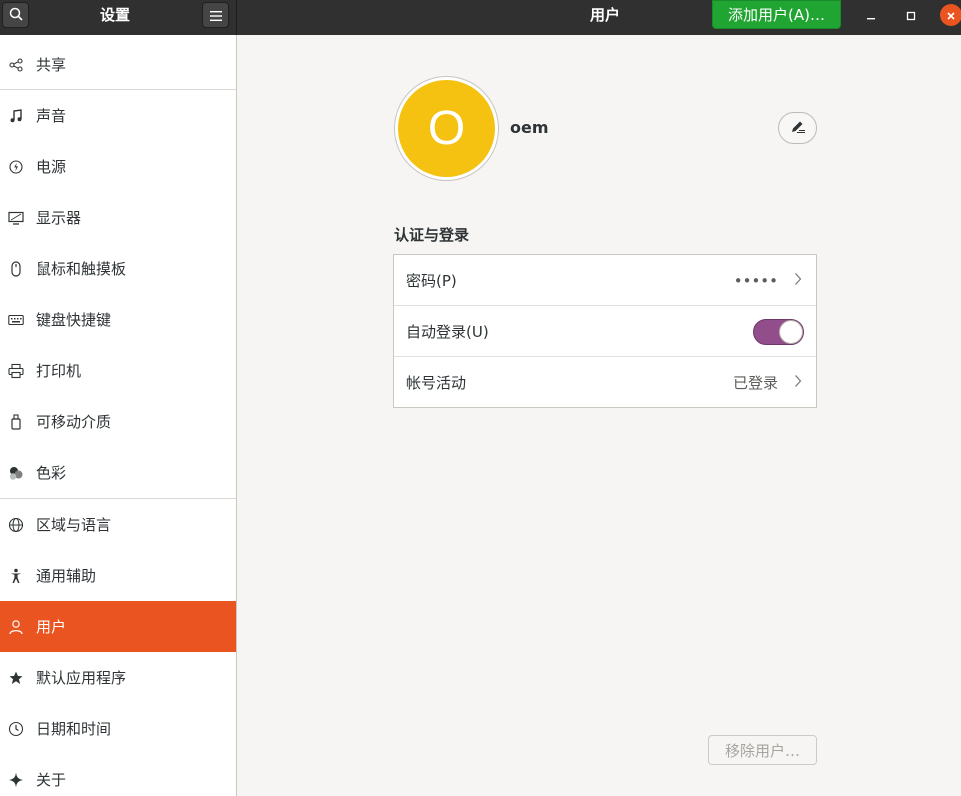 This screenshot has width=961, height=796. What do you see at coordinates (605, 382) in the screenshot?
I see `account-activity-row: 帐号活动 已登录` at bounding box center [605, 382].